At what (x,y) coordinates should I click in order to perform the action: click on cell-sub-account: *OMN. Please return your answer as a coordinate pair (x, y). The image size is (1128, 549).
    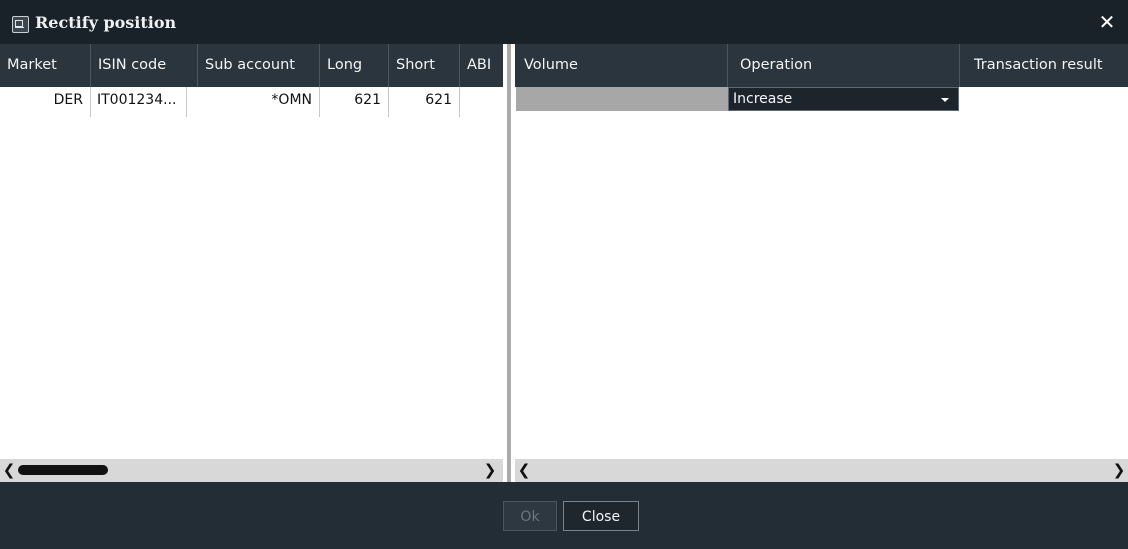
    Looking at the image, I should click on (253, 102).